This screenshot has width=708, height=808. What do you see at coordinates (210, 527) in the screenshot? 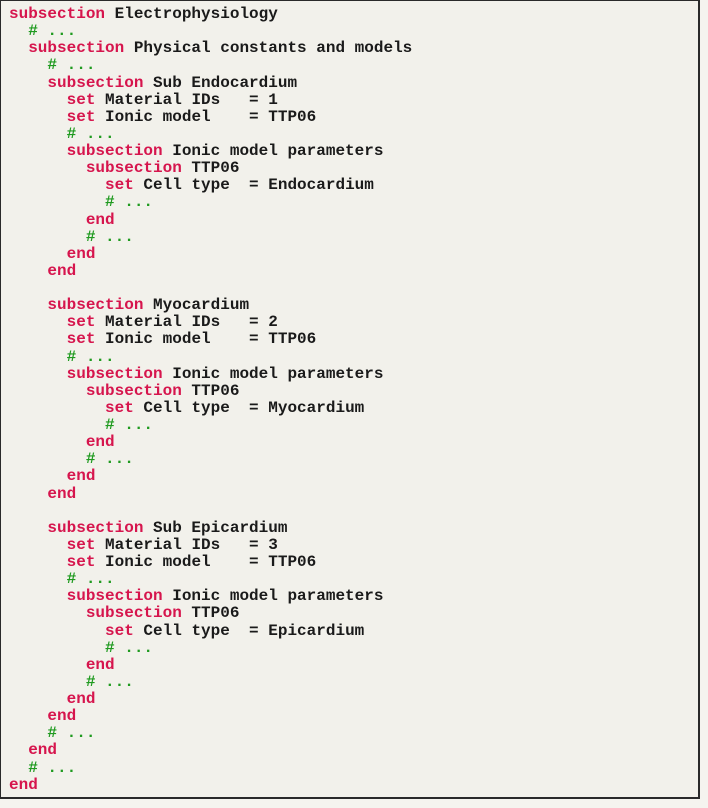
I see `code-line: subsection Sub Epicardium` at bounding box center [210, 527].